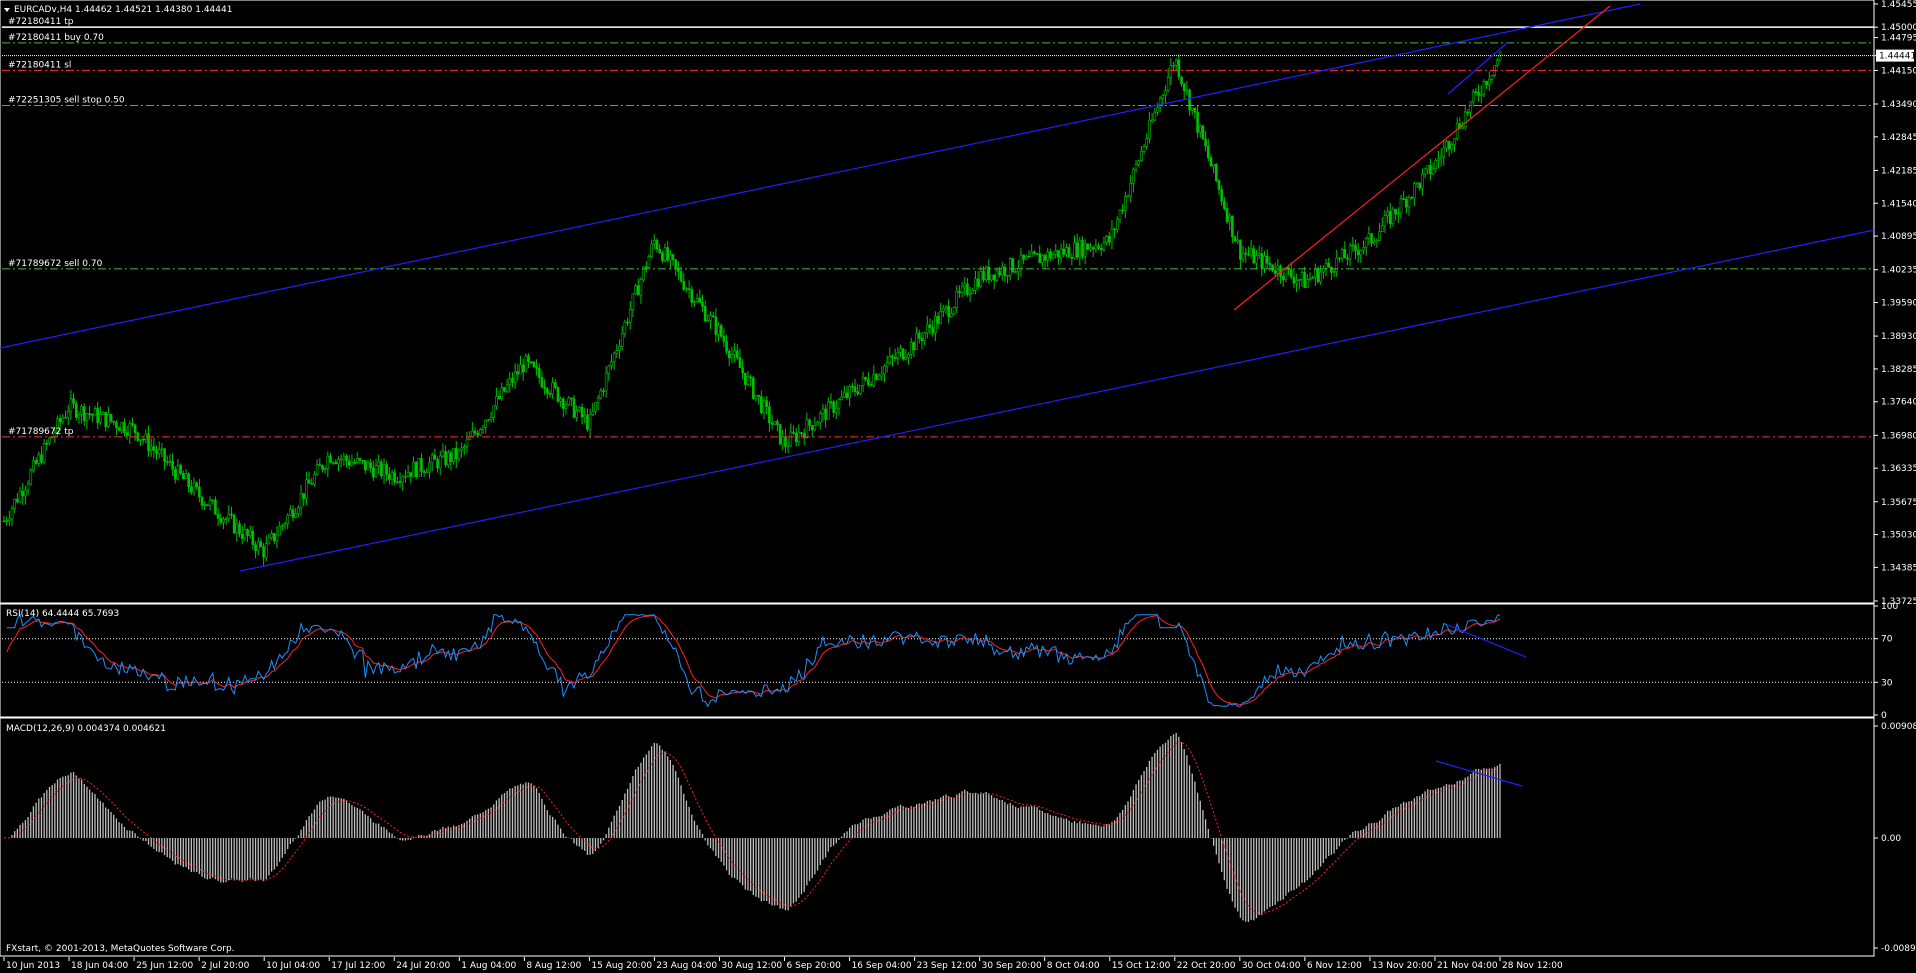 The image size is (1916, 973). Describe the element at coordinates (1898, 949) in the screenshot. I see `macd-tick-label: -0.0089` at that location.